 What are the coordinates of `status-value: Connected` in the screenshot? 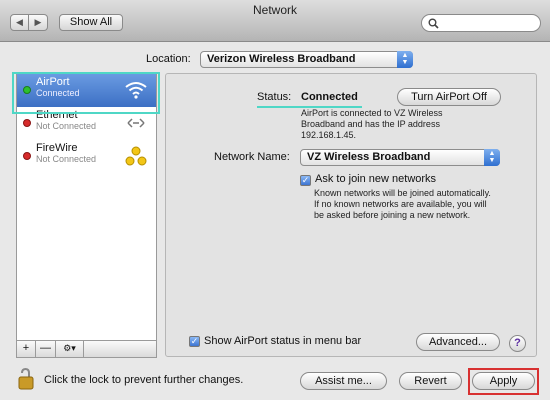 It's located at (329, 97).